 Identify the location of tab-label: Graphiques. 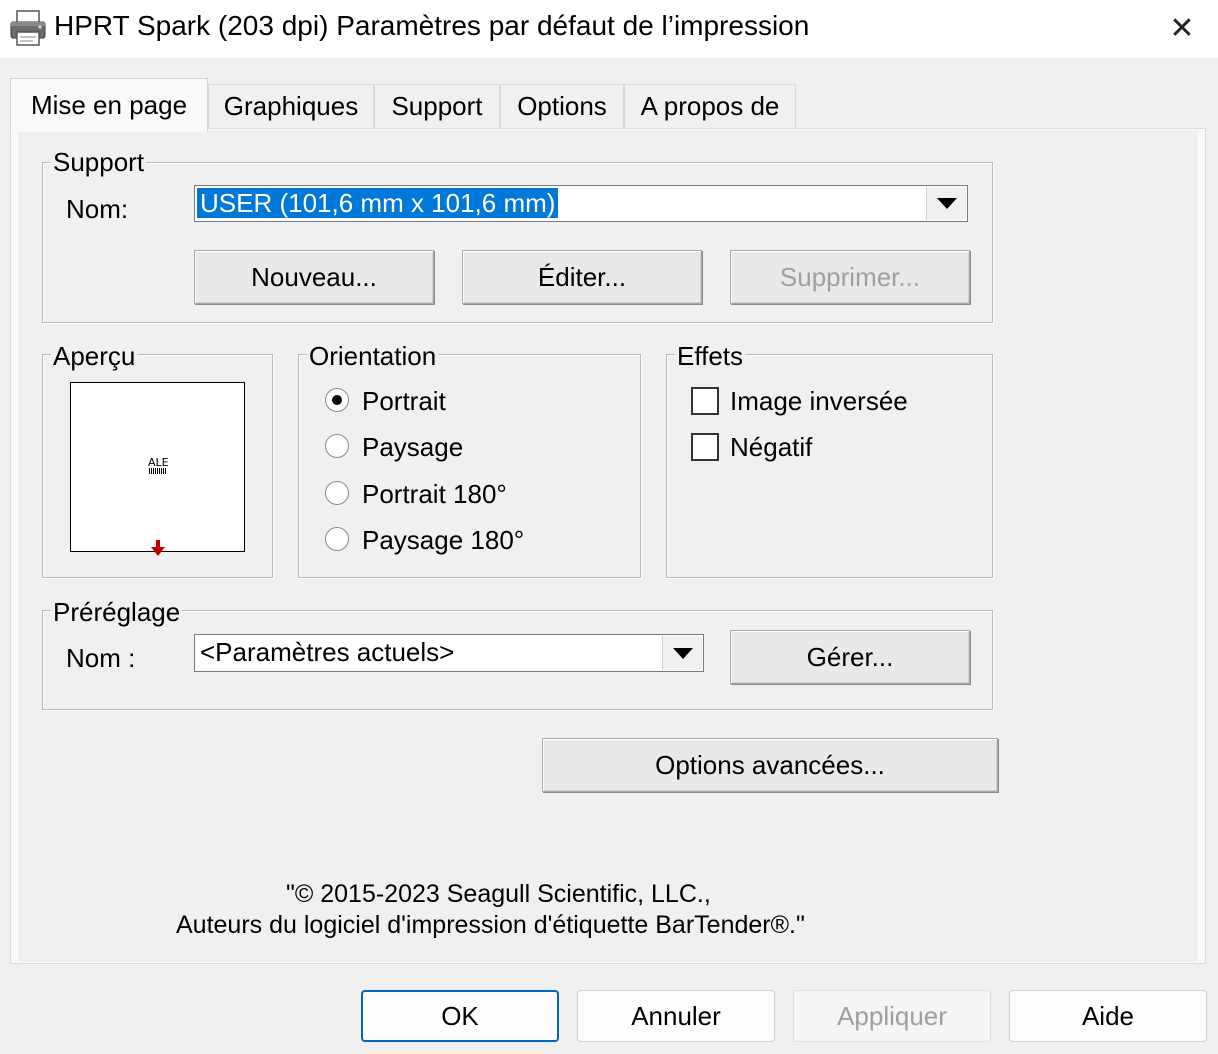
(291, 106).